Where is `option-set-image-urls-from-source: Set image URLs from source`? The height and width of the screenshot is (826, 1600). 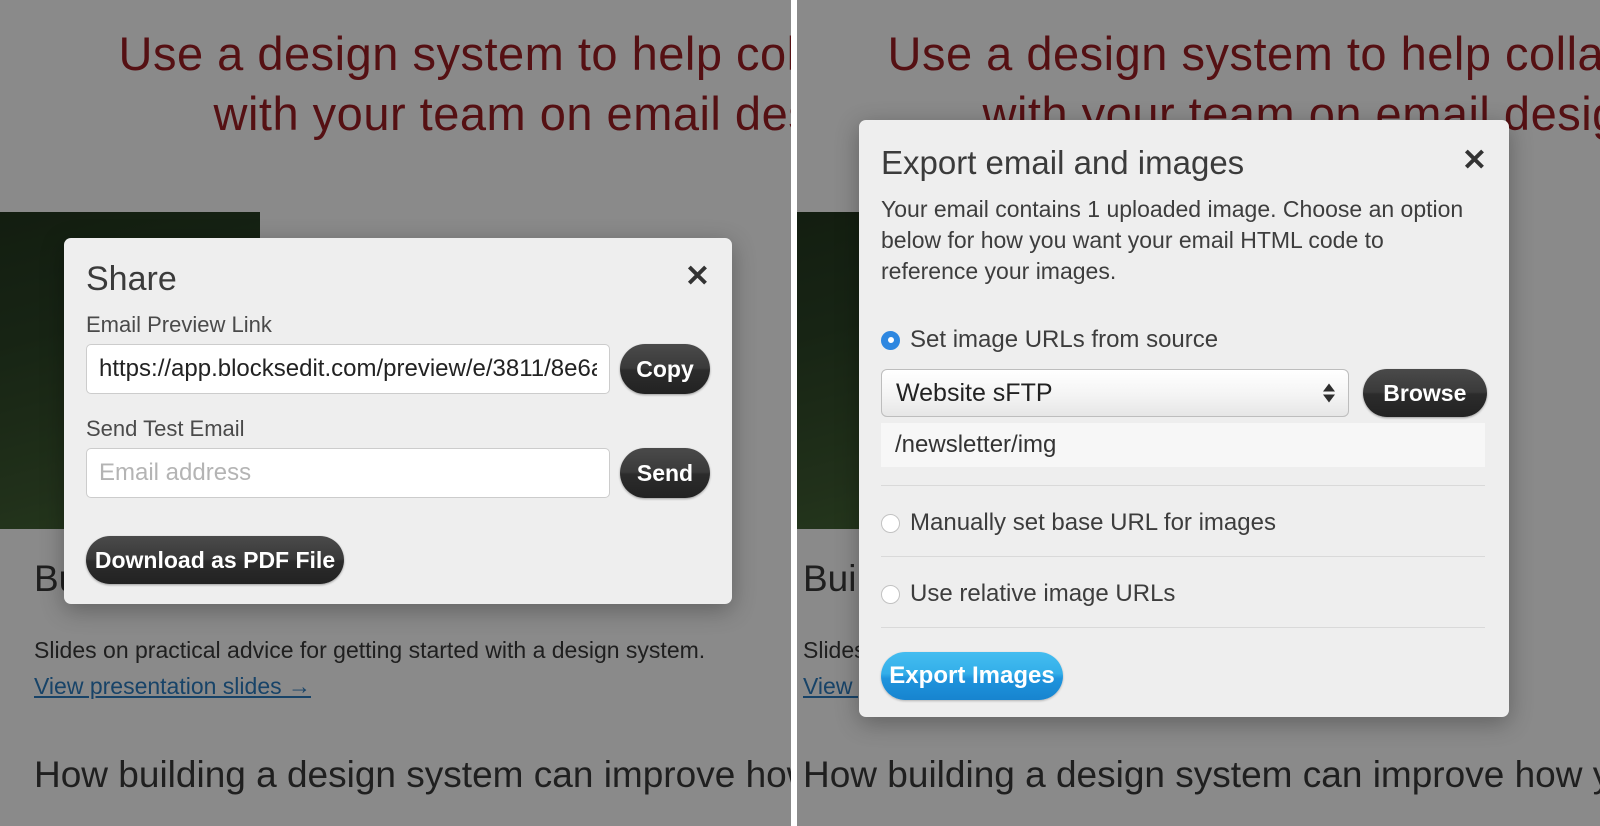
option-set-image-urls-from-source: Set image URLs from source is located at coordinates (1184, 340).